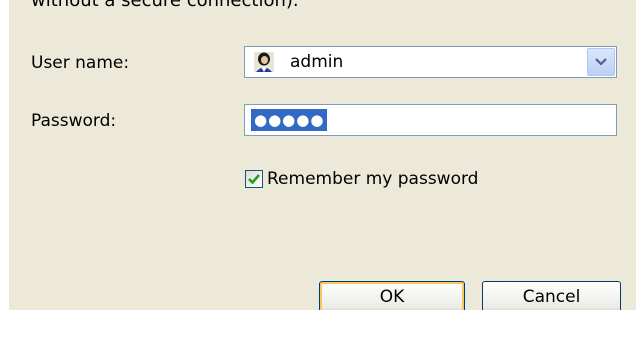 The width and height of the screenshot is (638, 339). Describe the element at coordinates (264, 62) in the screenshot. I see `user-account-icon` at that location.